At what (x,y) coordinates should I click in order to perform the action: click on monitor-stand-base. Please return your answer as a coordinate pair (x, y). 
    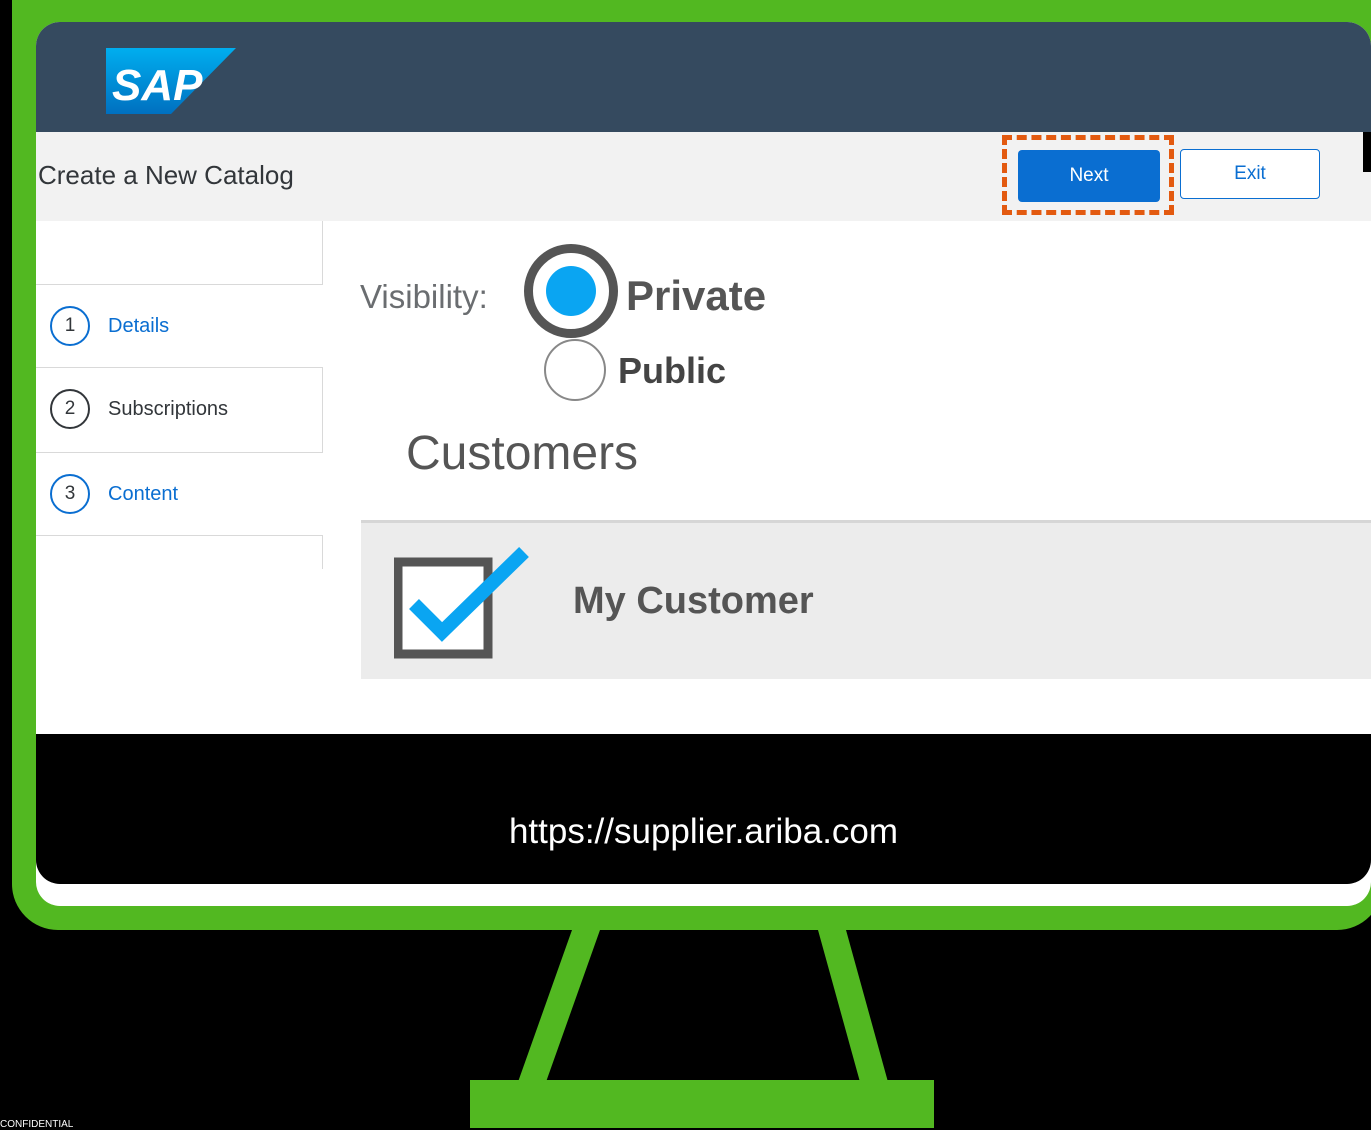
    Looking at the image, I should click on (702, 1104).